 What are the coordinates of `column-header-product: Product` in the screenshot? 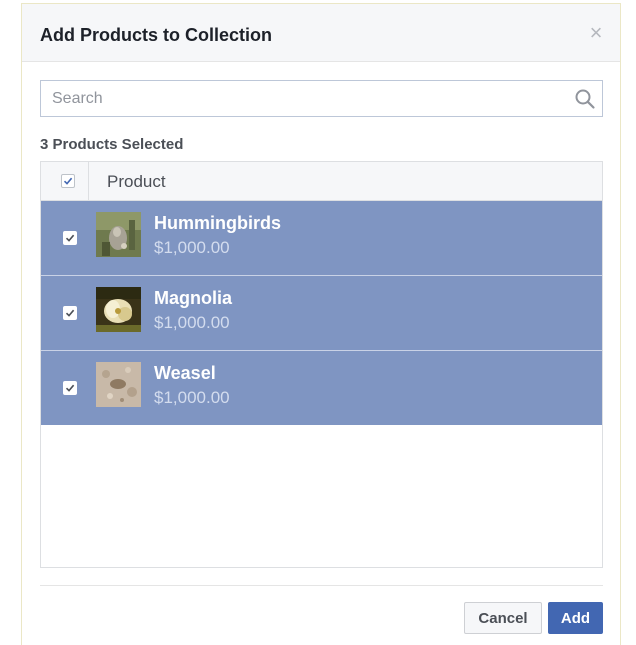 It's located at (136, 181).